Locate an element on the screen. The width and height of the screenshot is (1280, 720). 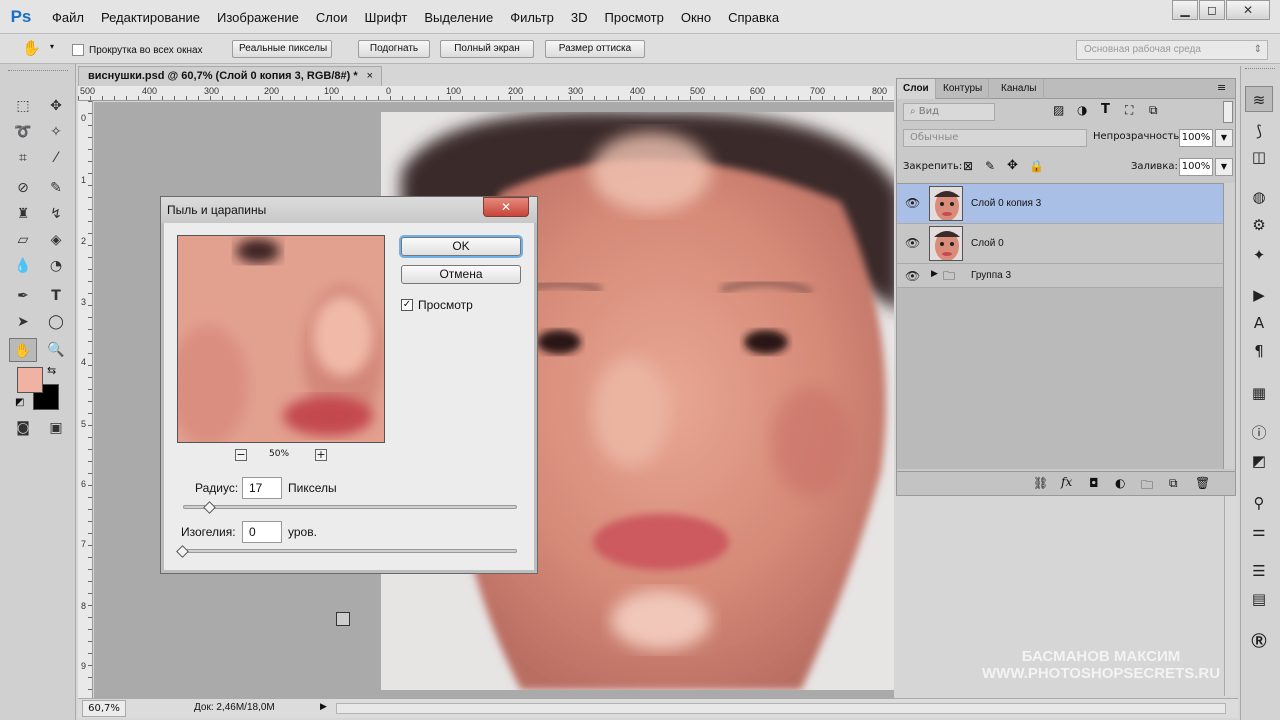
brush-presets-panel-icon: ⚲ is located at coordinates (1259, 503).